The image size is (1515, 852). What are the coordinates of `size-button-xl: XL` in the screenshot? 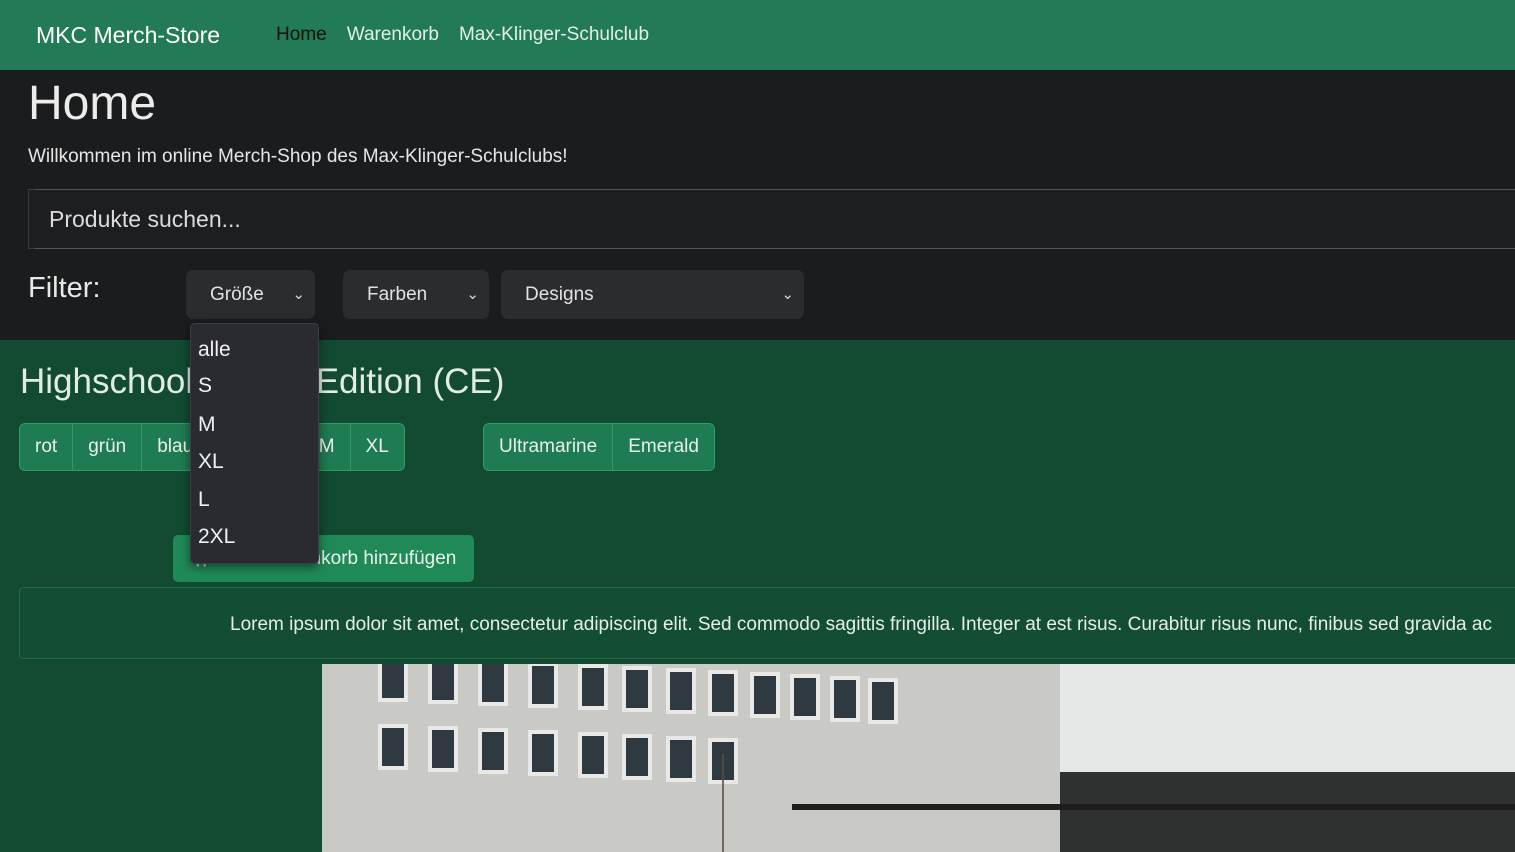 It's located at (377, 447).